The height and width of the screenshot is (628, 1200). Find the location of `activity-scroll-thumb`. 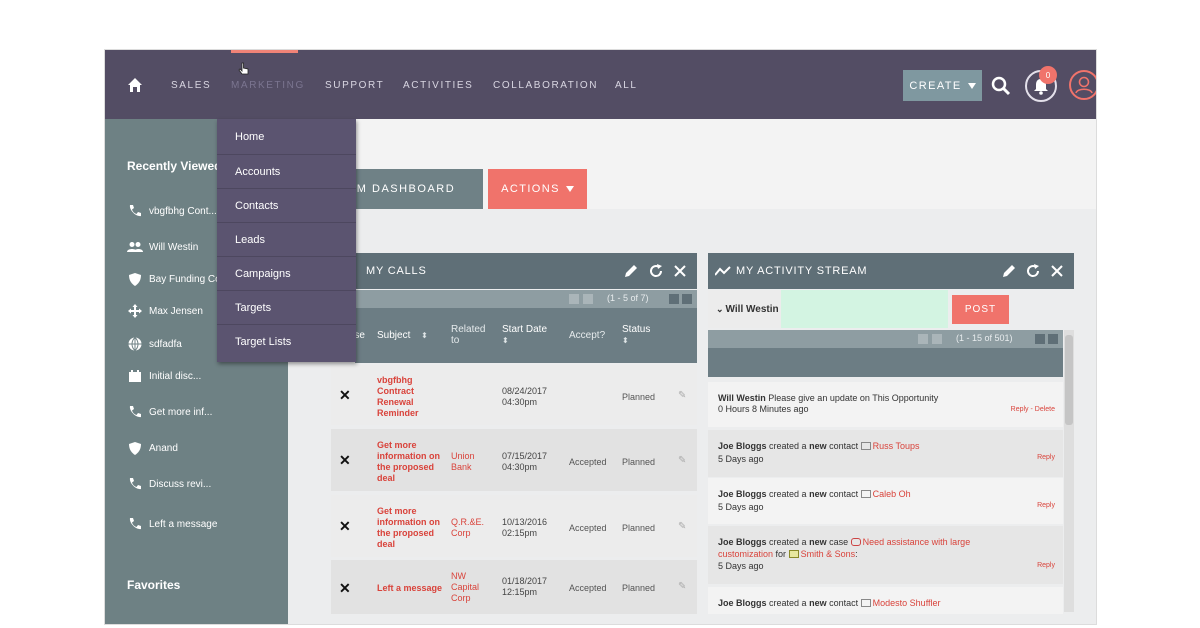

activity-scroll-thumb is located at coordinates (1069, 380).